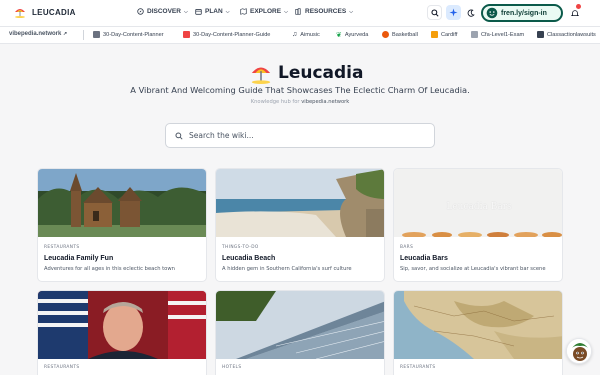  I want to click on sparkle-icon, so click(453, 12).